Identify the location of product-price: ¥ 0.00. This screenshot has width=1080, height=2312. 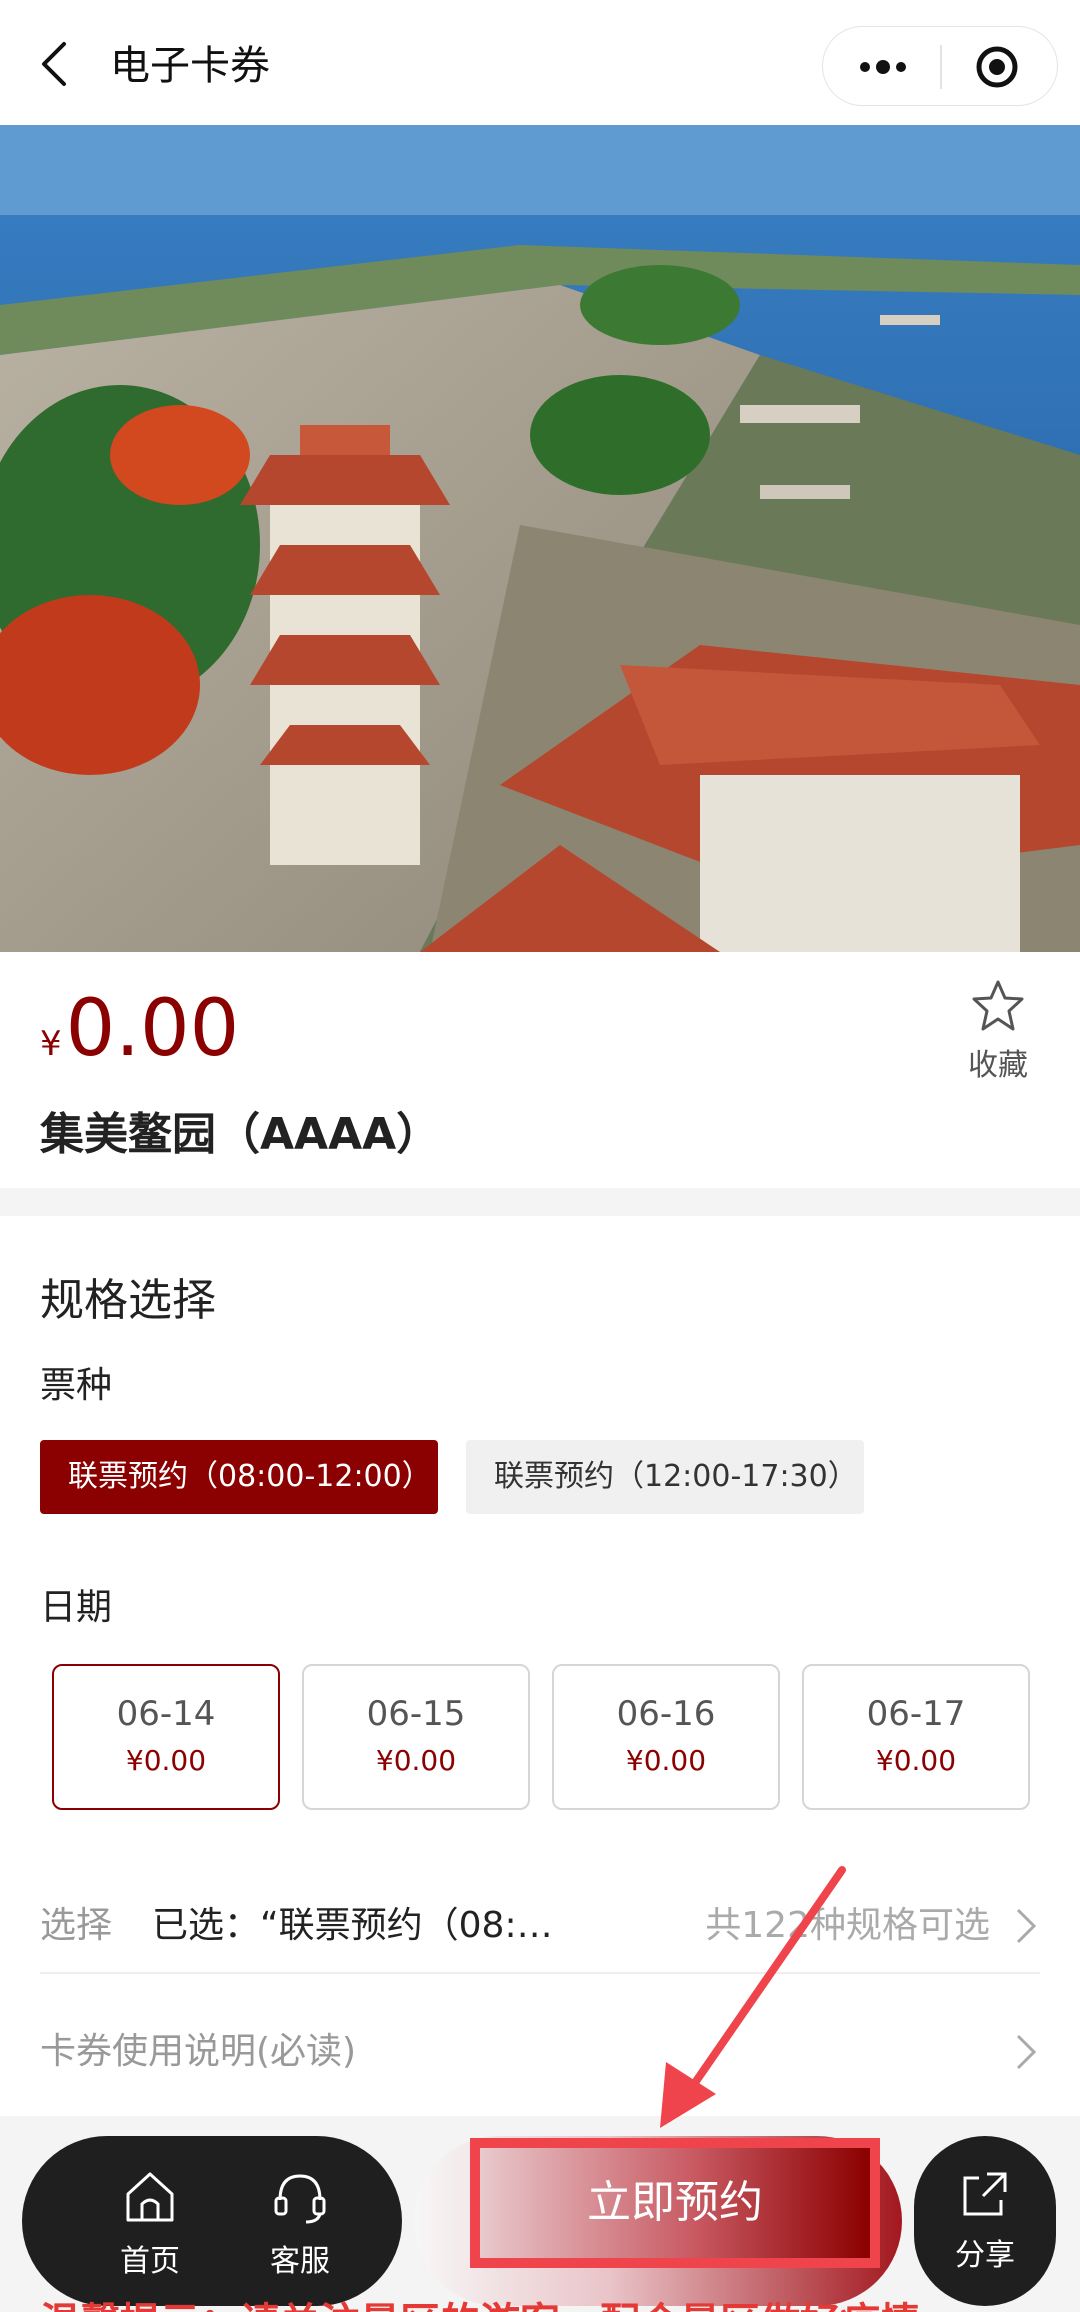
(139, 1029).